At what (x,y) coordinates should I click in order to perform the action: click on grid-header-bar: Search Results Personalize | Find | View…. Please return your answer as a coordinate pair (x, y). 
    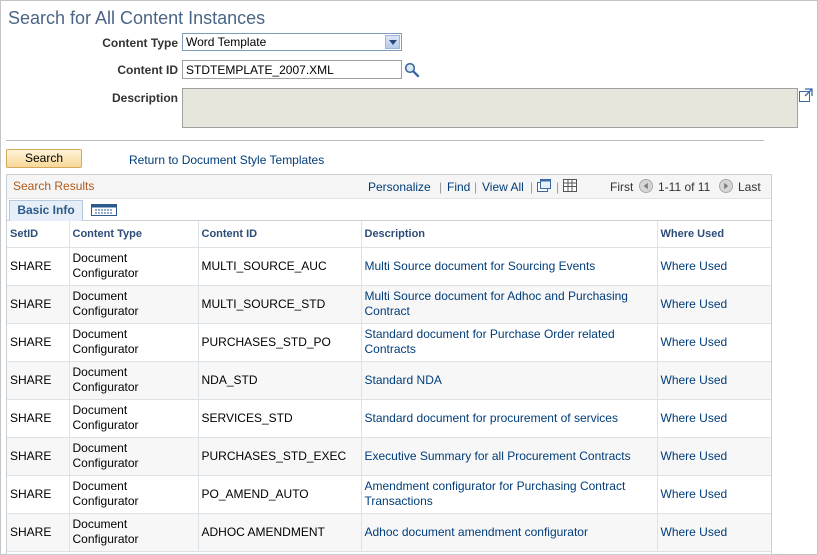
    Looking at the image, I should click on (389, 187).